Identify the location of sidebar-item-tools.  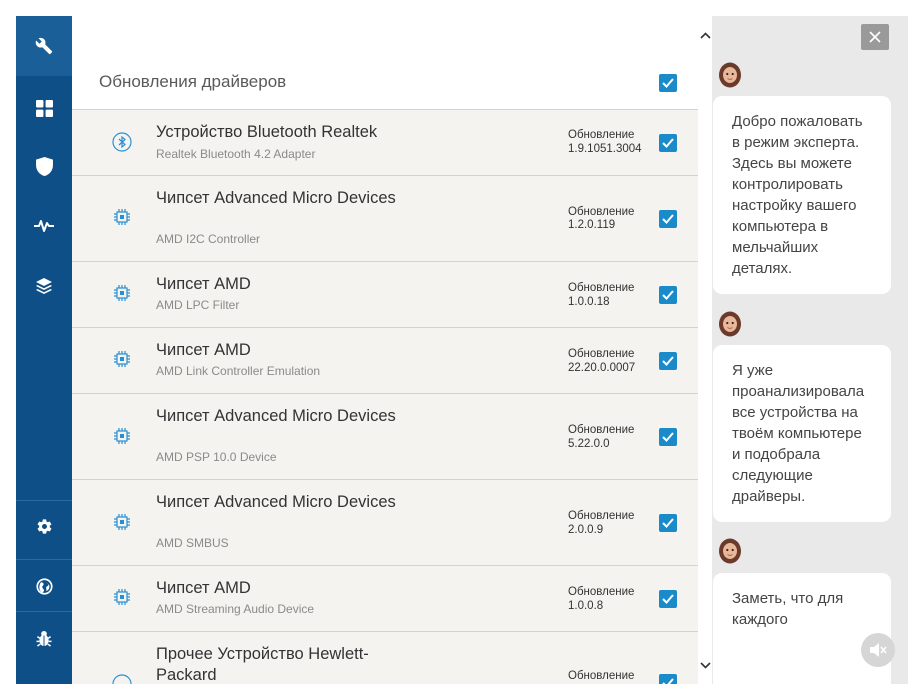
(44, 46).